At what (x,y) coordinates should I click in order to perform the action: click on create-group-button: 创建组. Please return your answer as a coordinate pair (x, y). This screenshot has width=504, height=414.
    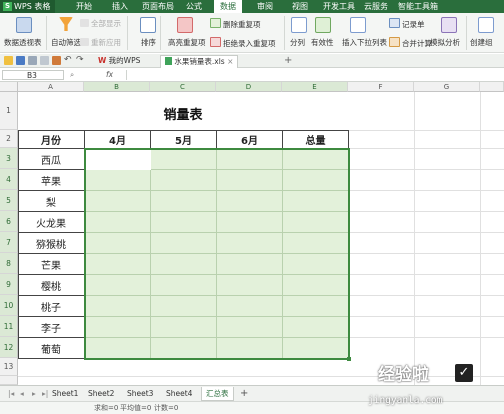
    Looking at the image, I should click on (481, 42).